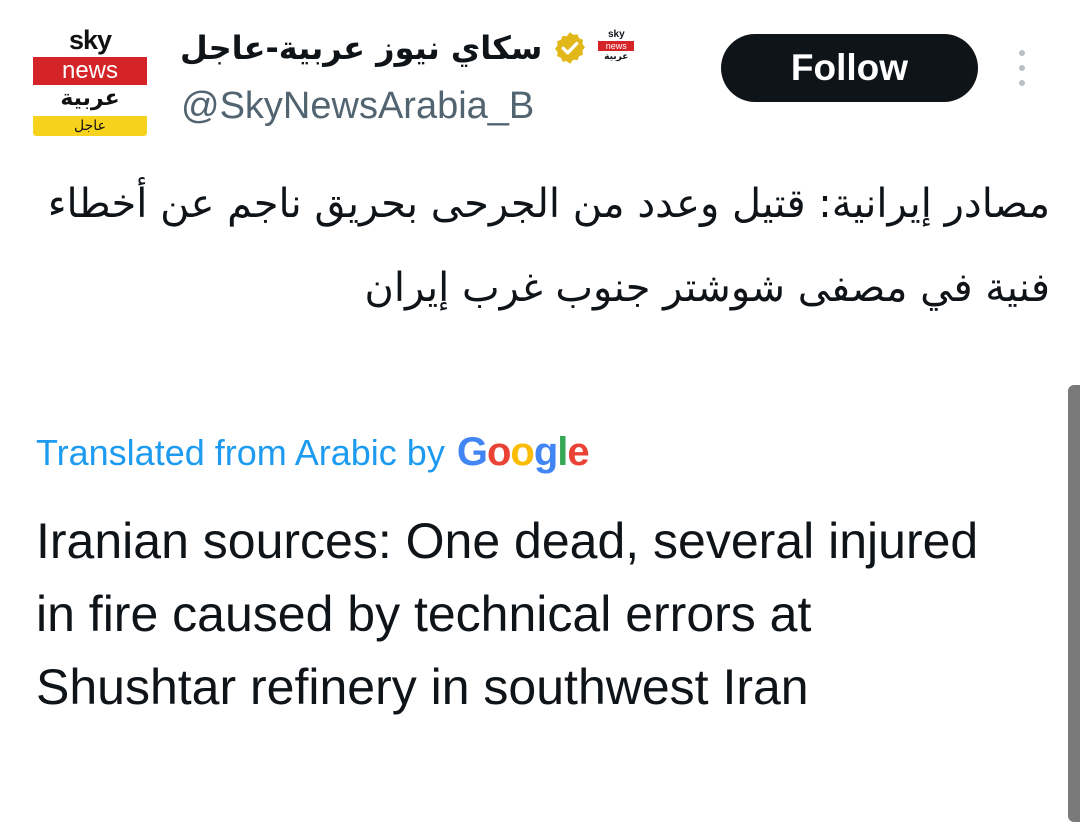 Image resolution: width=1080 pixels, height=822 pixels. Describe the element at coordinates (523, 452) in the screenshot. I see `google-logo-icon: Google` at that location.